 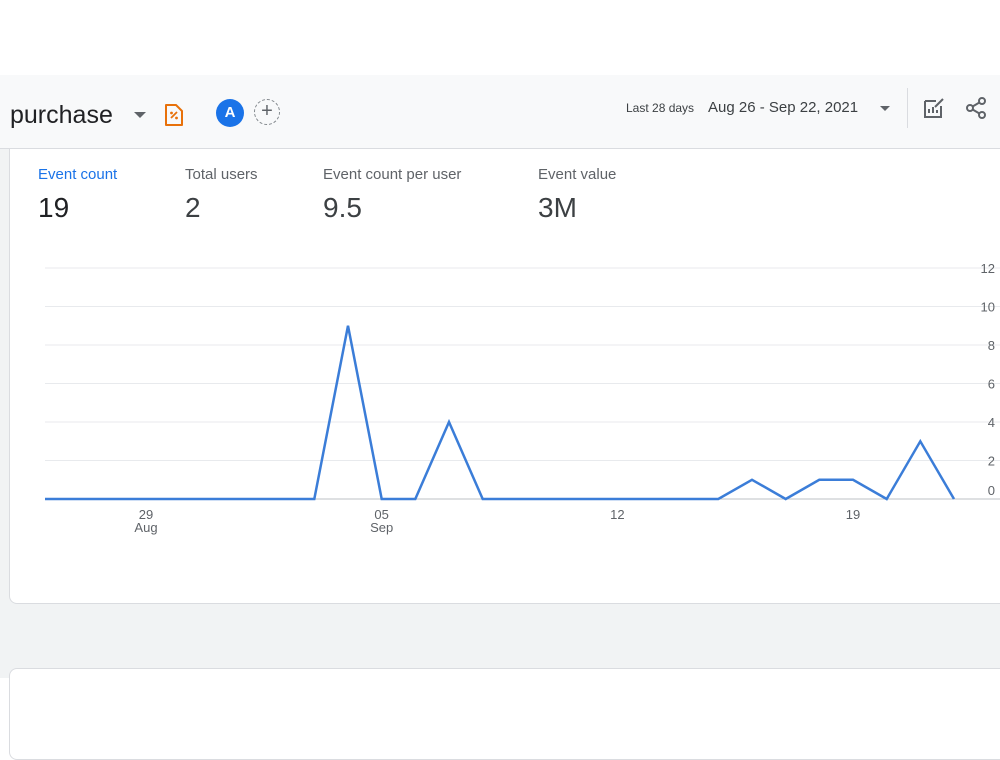 I want to click on chevron-down-icon, so click(x=140, y=115).